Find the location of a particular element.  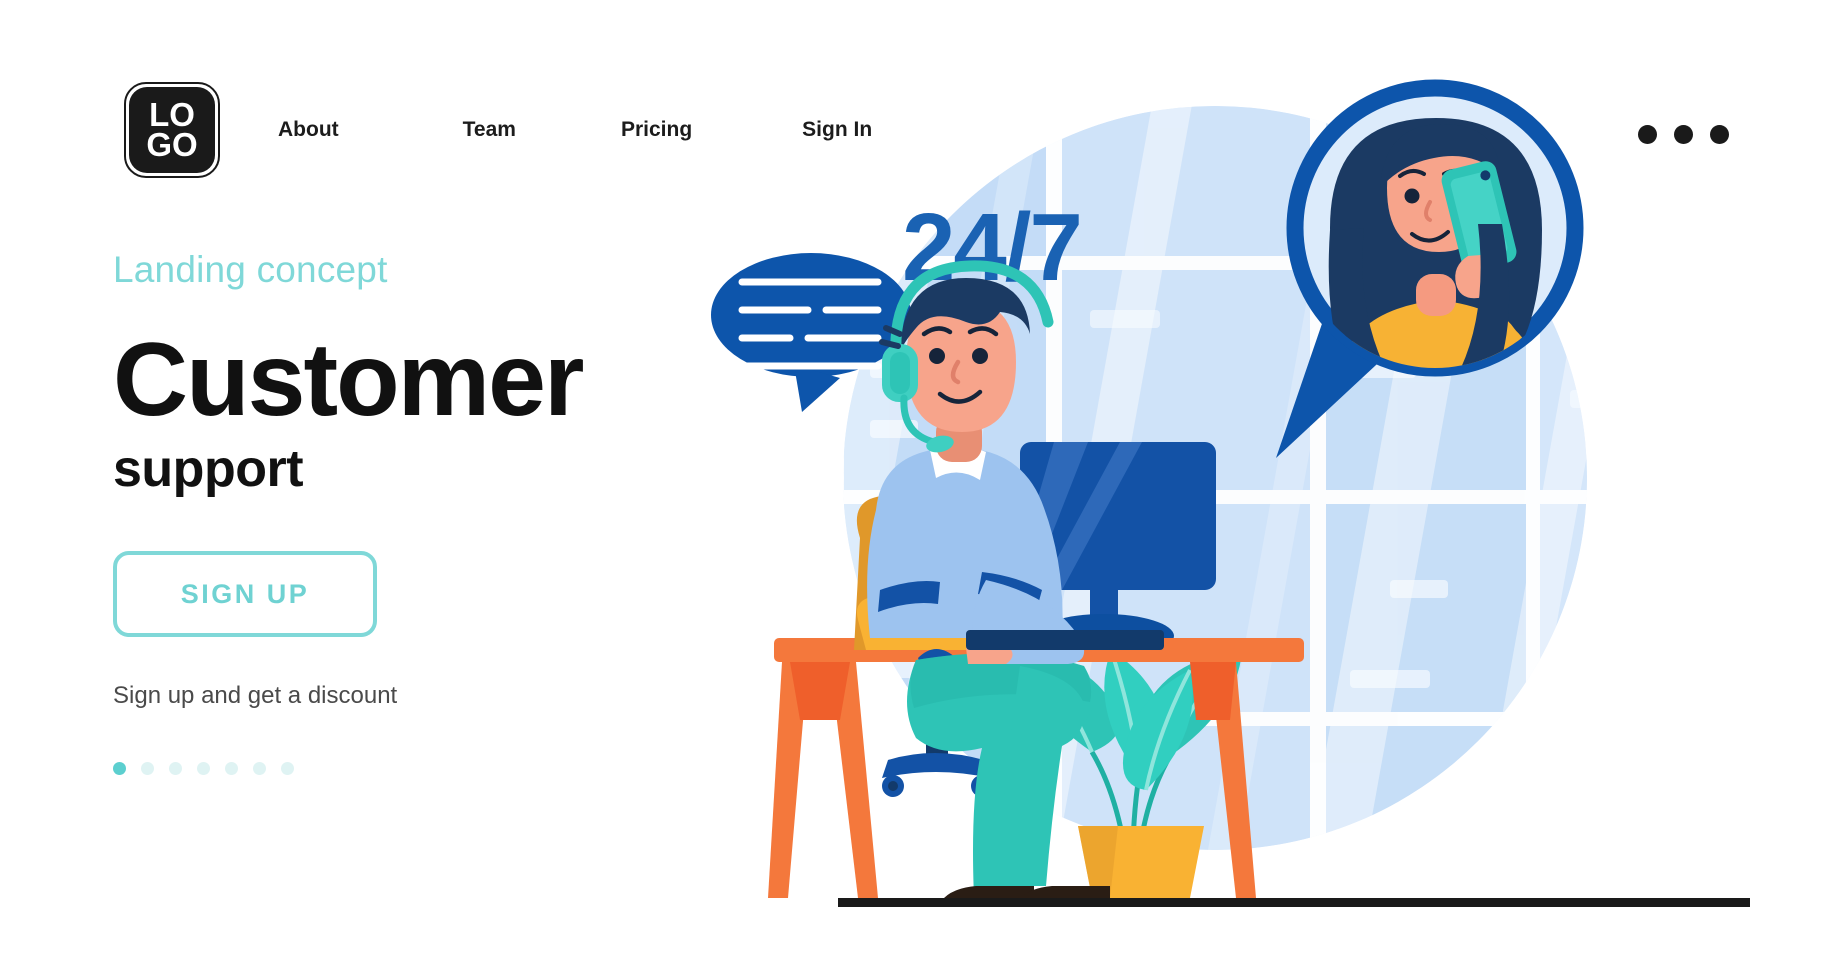

hero-eyebrow: Landing concept is located at coordinates (250, 269).